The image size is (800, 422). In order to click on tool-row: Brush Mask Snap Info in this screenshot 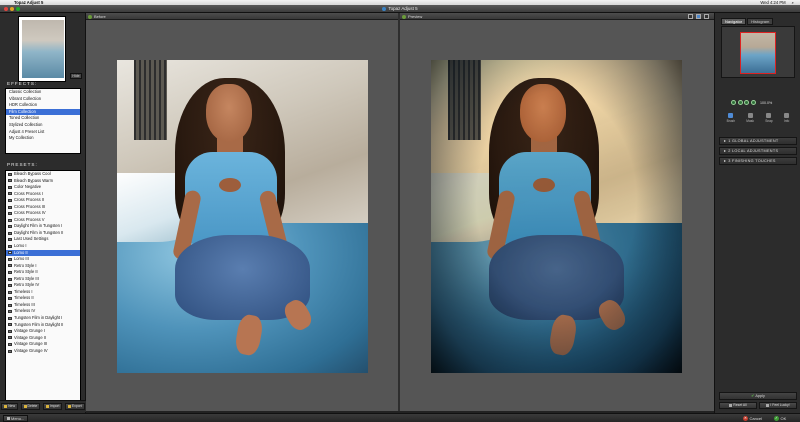, I will do `click(758, 118)`.